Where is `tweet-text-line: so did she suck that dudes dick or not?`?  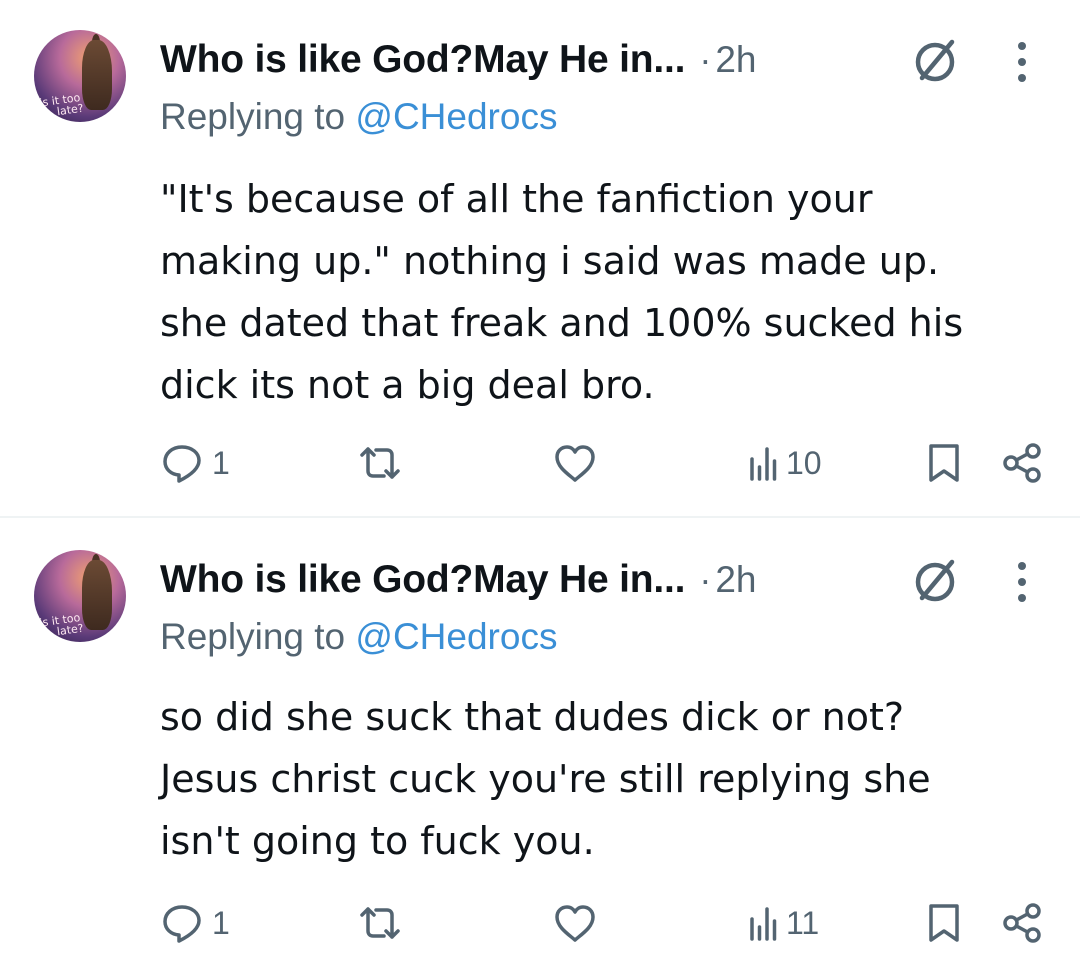
tweet-text-line: so did she suck that dudes dick or not? is located at coordinates (532, 717).